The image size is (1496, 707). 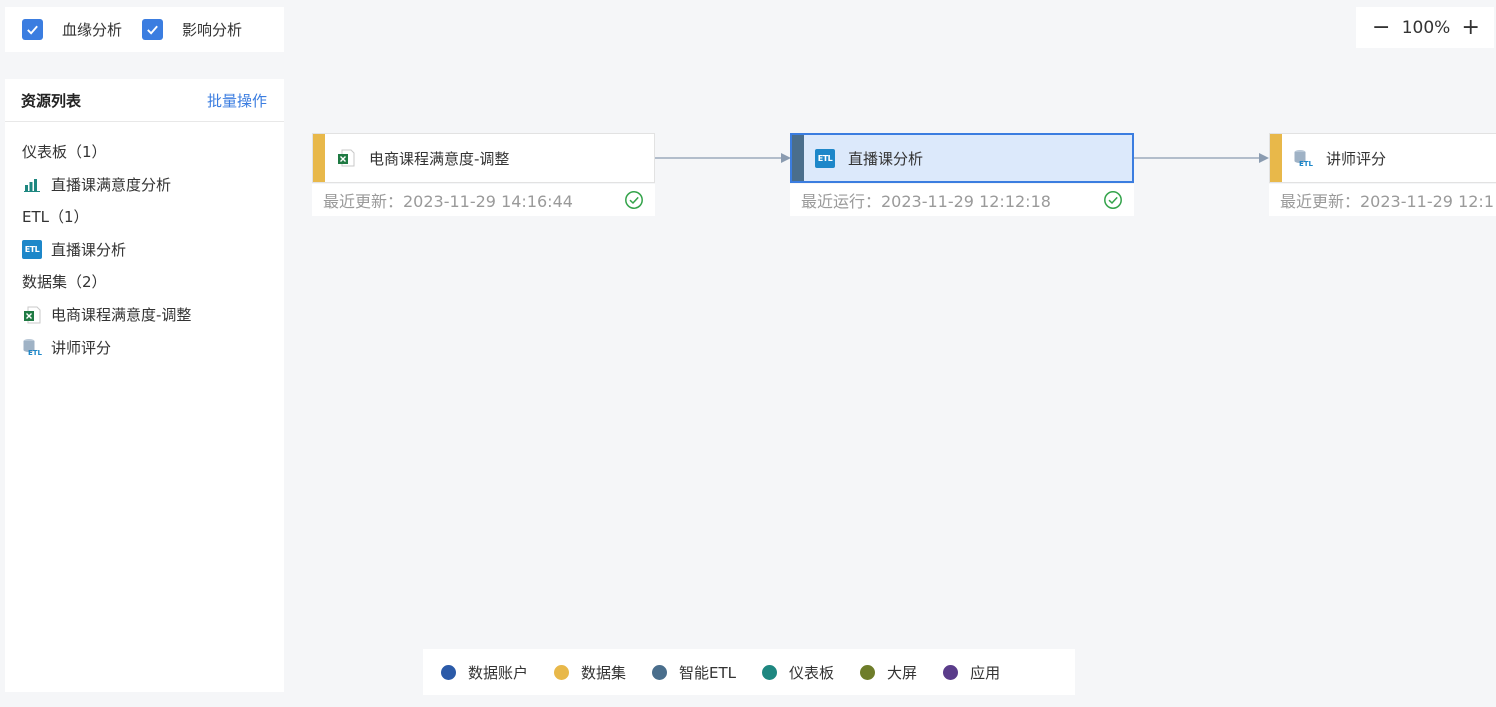 What do you see at coordinates (448, 201) in the screenshot?
I see `node-meta-text: 最近更新：2023-11-29 14:16:44` at bounding box center [448, 201].